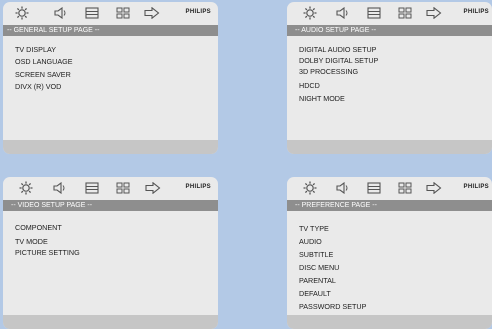 The image size is (492, 329). What do you see at coordinates (43, 74) in the screenshot?
I see `menu-item-screen-saver: SCREEN SAVER` at bounding box center [43, 74].